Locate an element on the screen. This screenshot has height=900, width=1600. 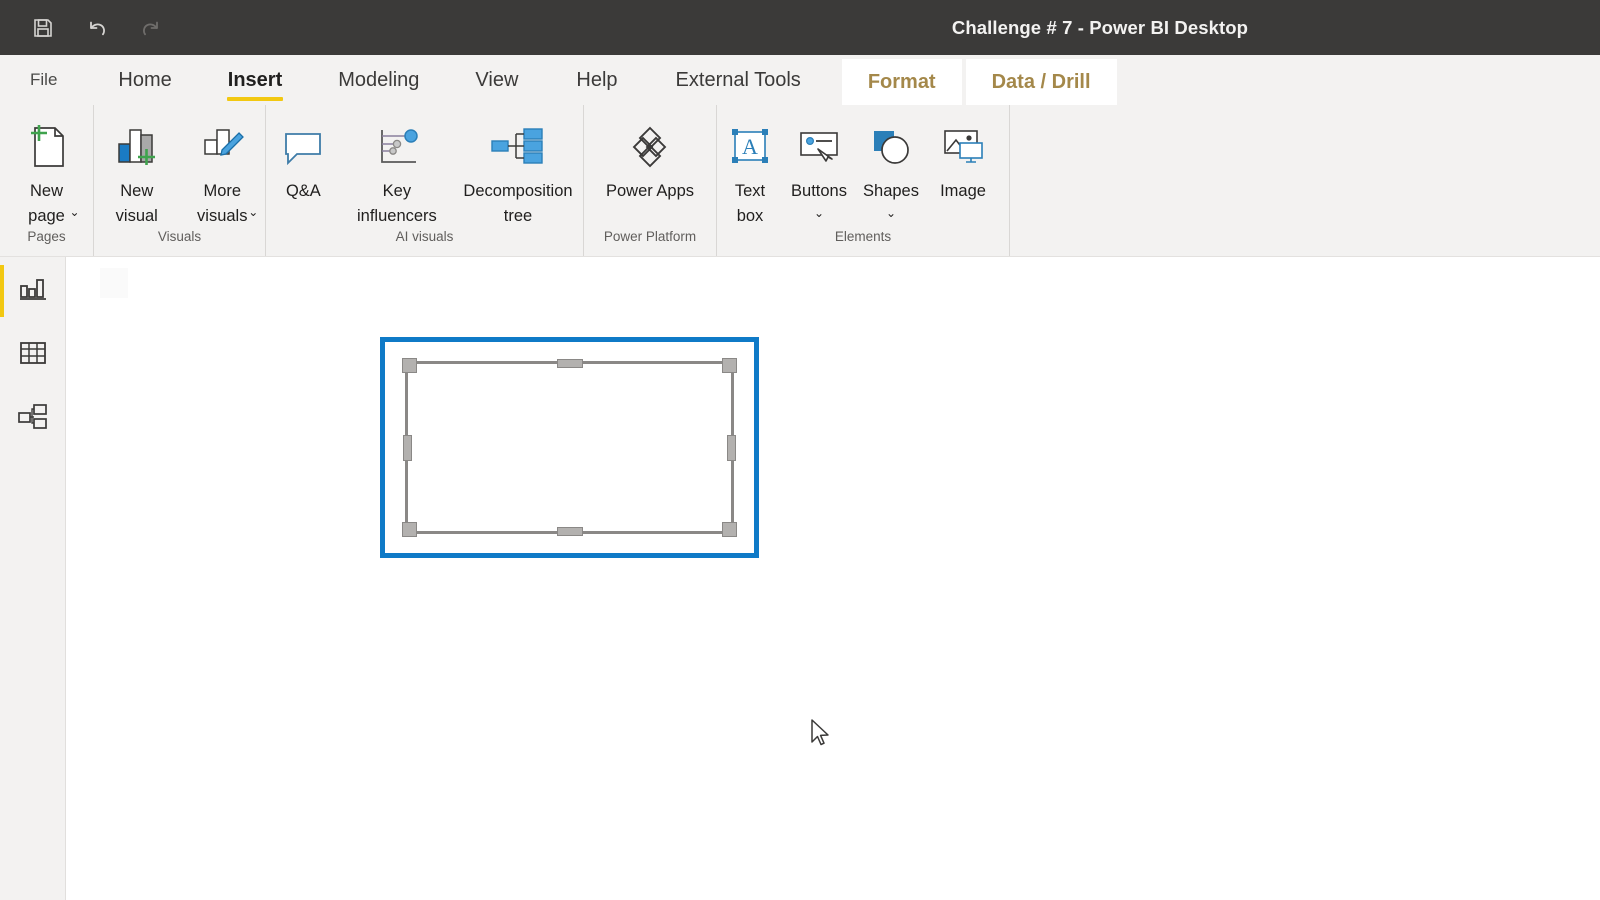
ribbon-group-power-platform: Power Apps Power Platform is located at coordinates (649, 180).